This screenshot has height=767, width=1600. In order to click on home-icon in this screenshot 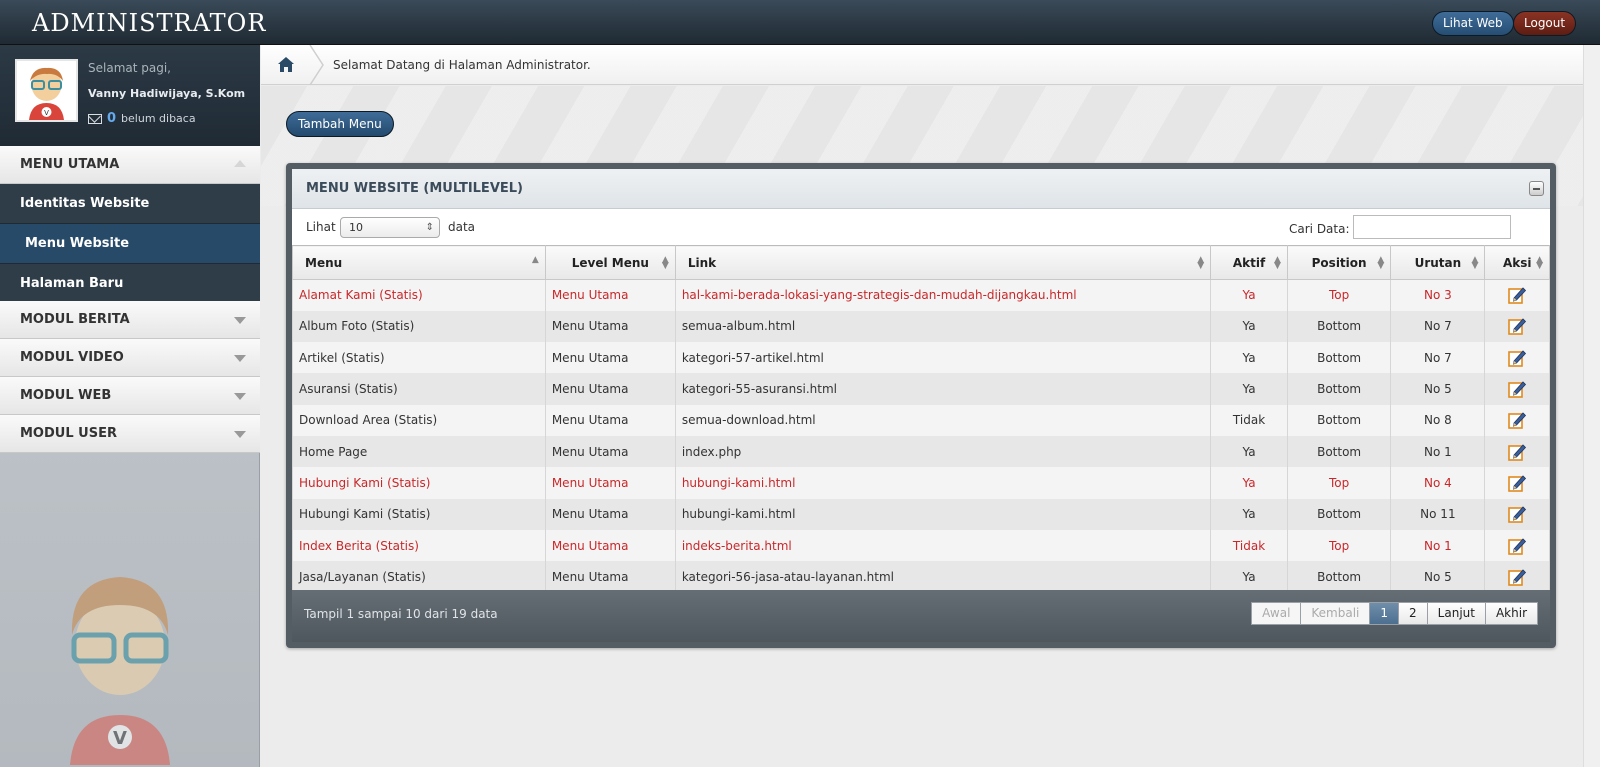, I will do `click(286, 65)`.